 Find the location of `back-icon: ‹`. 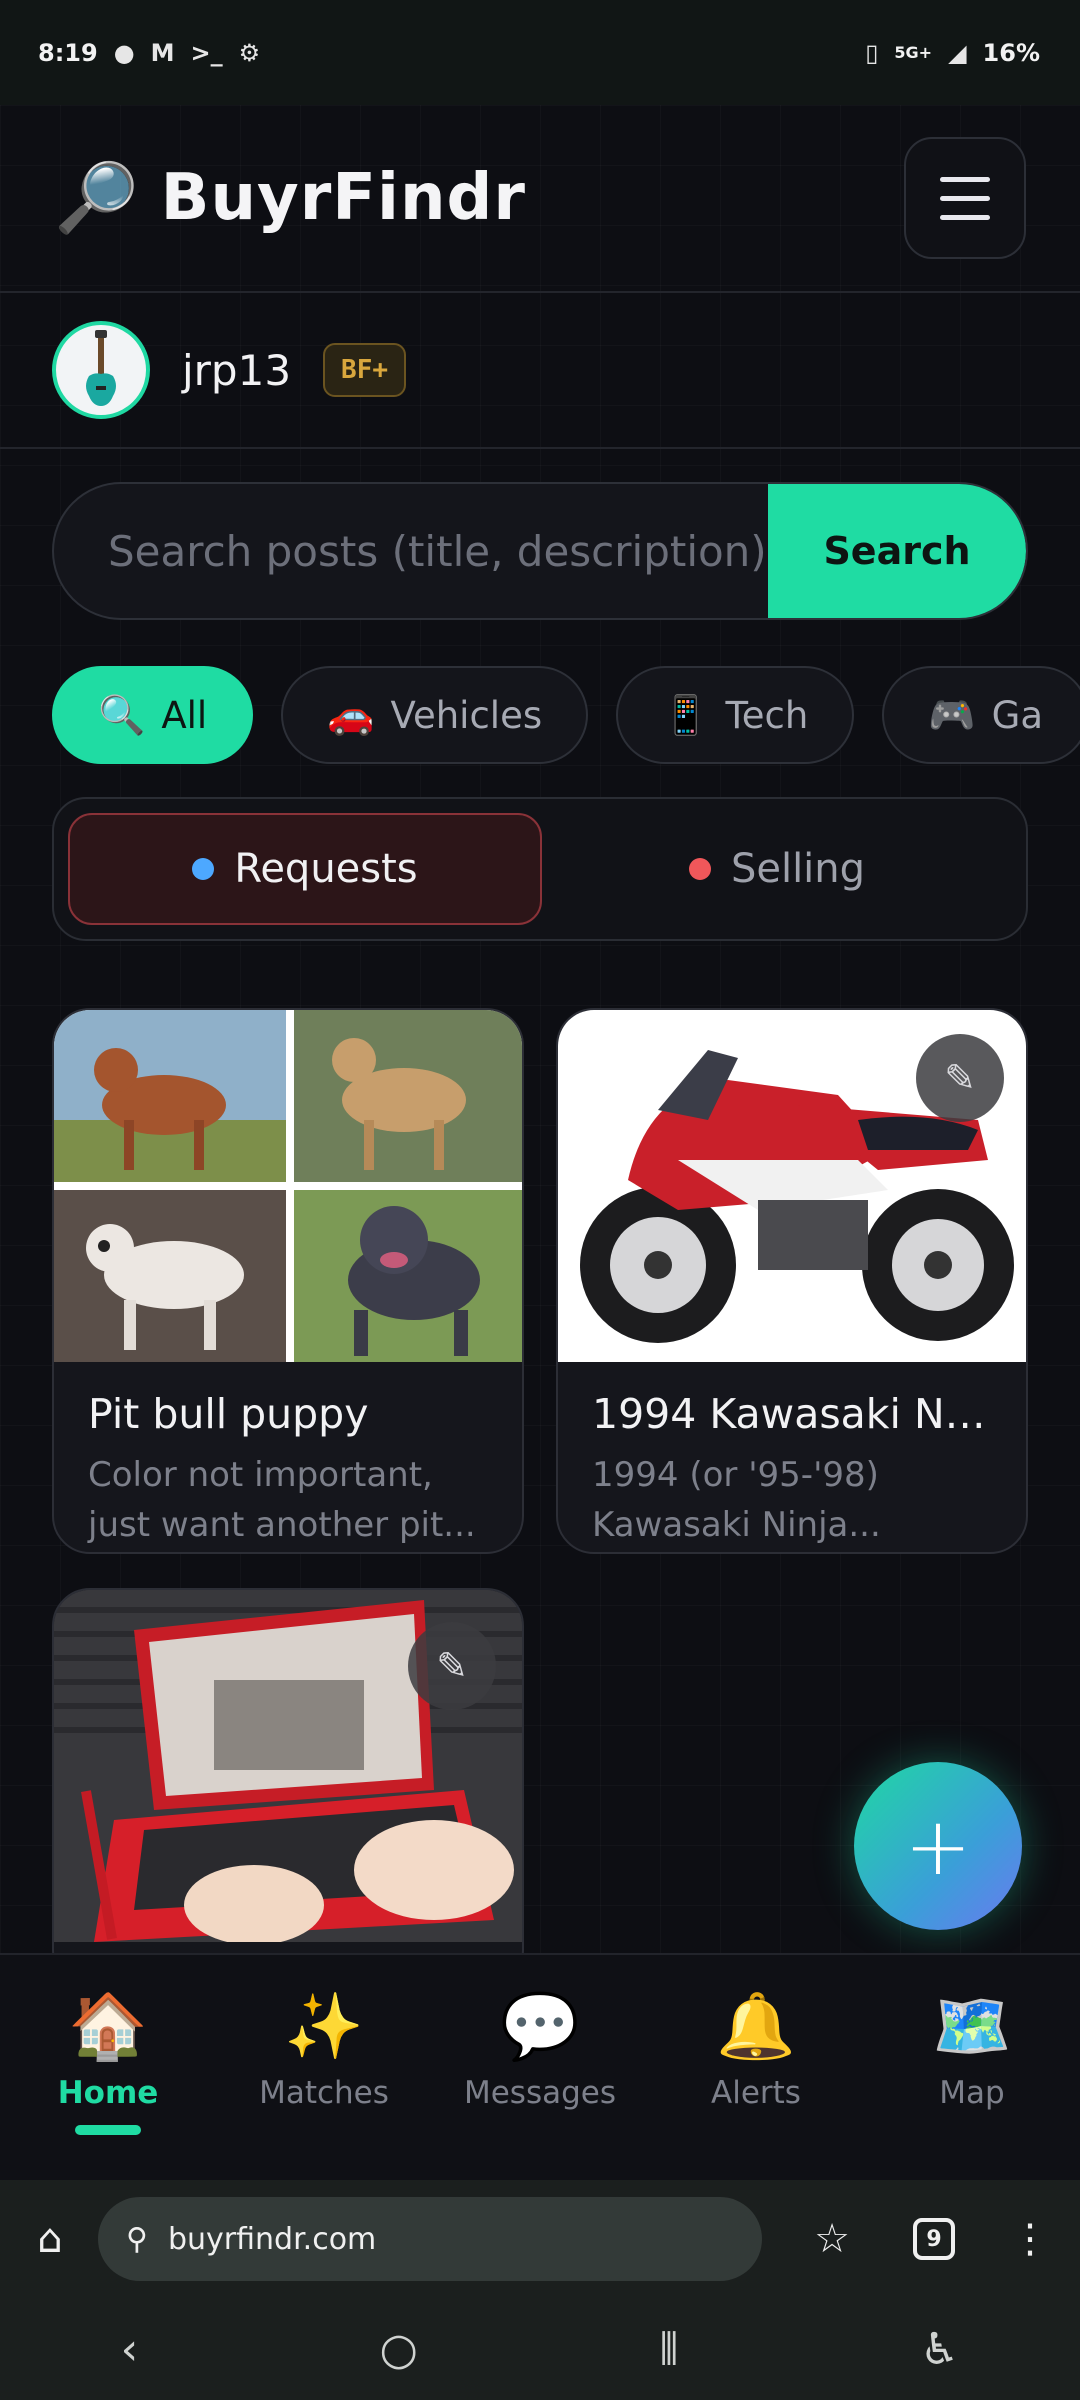

back-icon: ‹ is located at coordinates (130, 2349).